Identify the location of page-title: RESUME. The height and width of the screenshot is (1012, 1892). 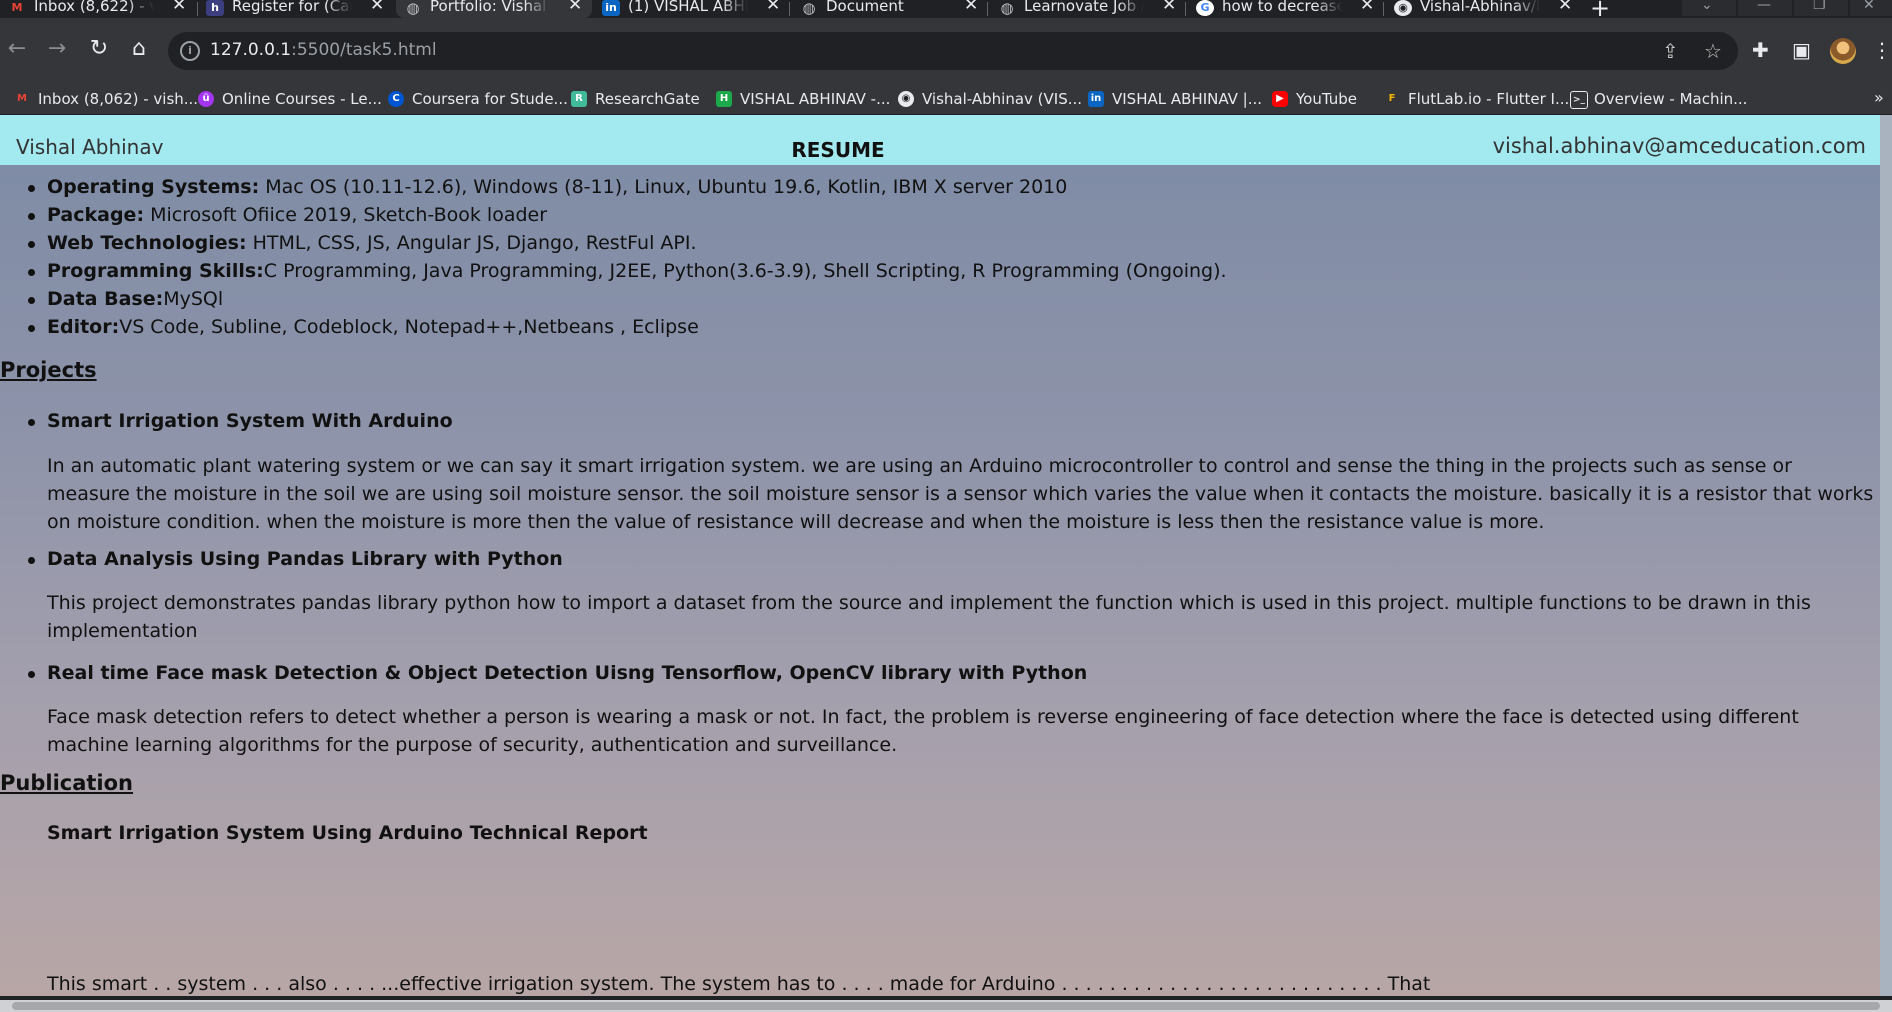
(838, 150).